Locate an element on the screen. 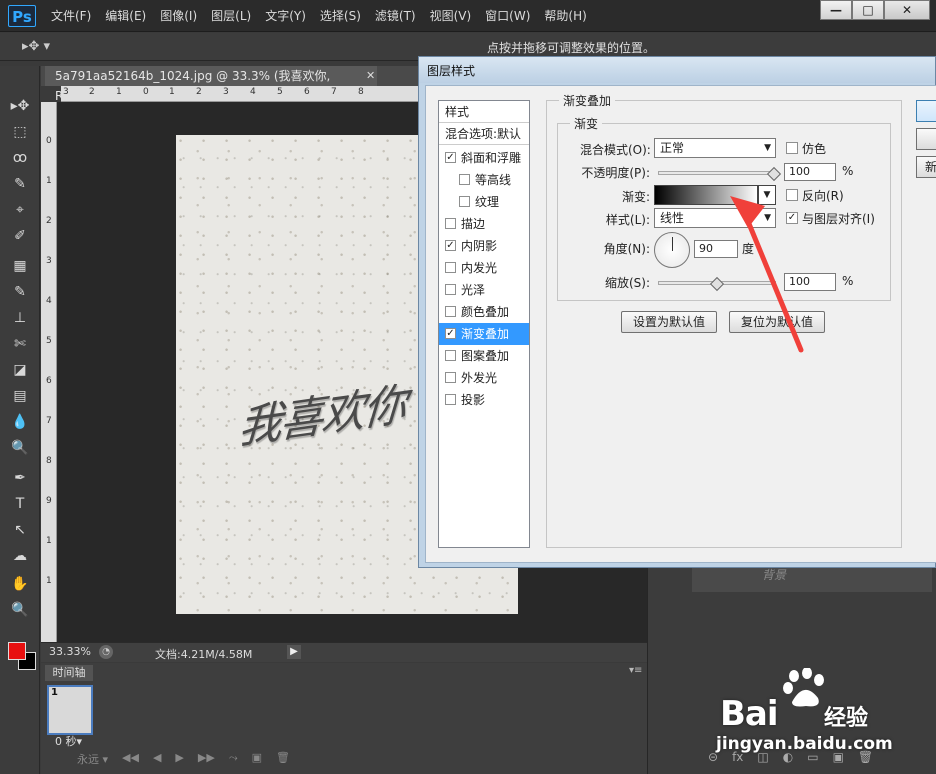 The width and height of the screenshot is (936, 774). zoom-tool-icon: 🔍 is located at coordinates (20, 610).